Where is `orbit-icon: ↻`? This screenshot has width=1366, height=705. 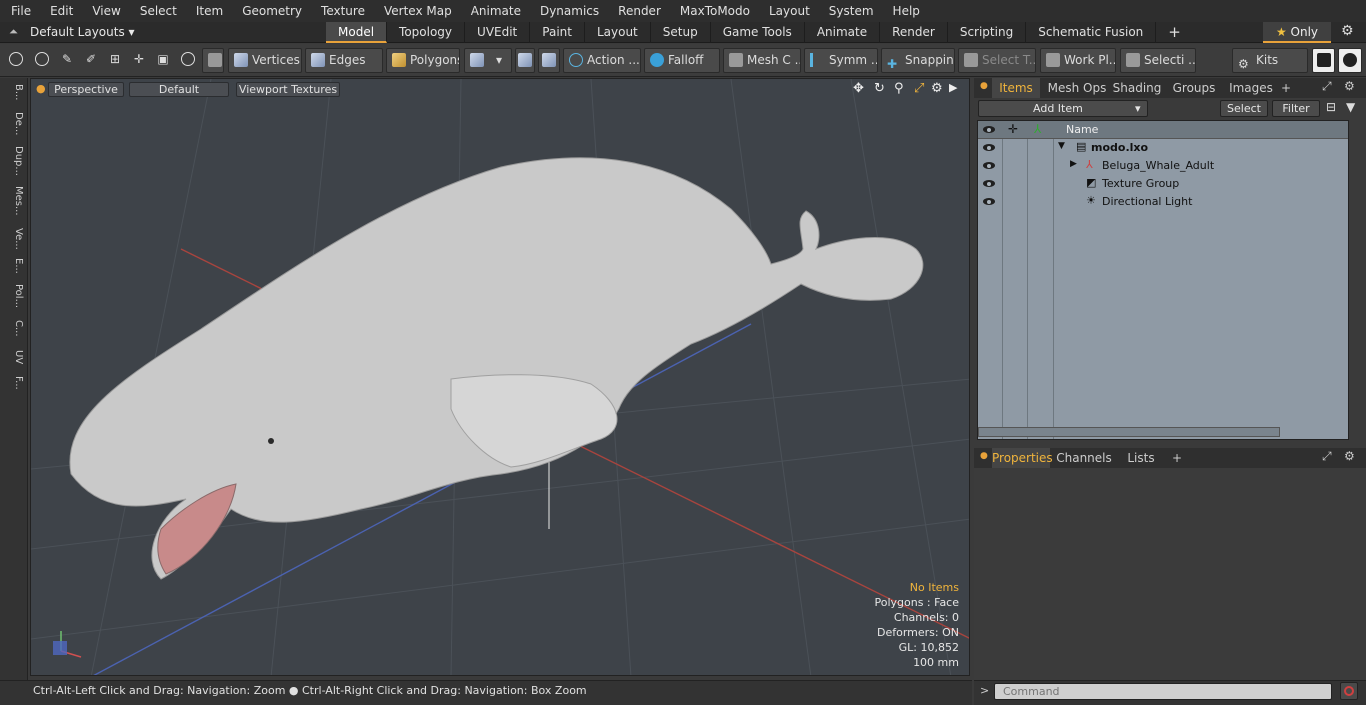 orbit-icon: ↻ is located at coordinates (879, 88).